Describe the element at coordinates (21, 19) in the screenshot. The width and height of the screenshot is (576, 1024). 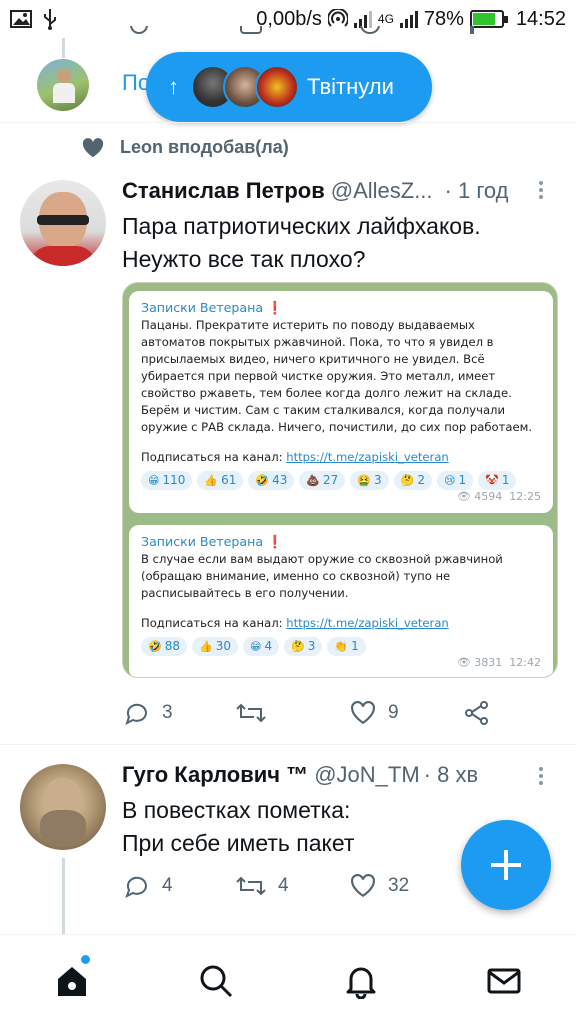
I see `gallery-icon` at that location.